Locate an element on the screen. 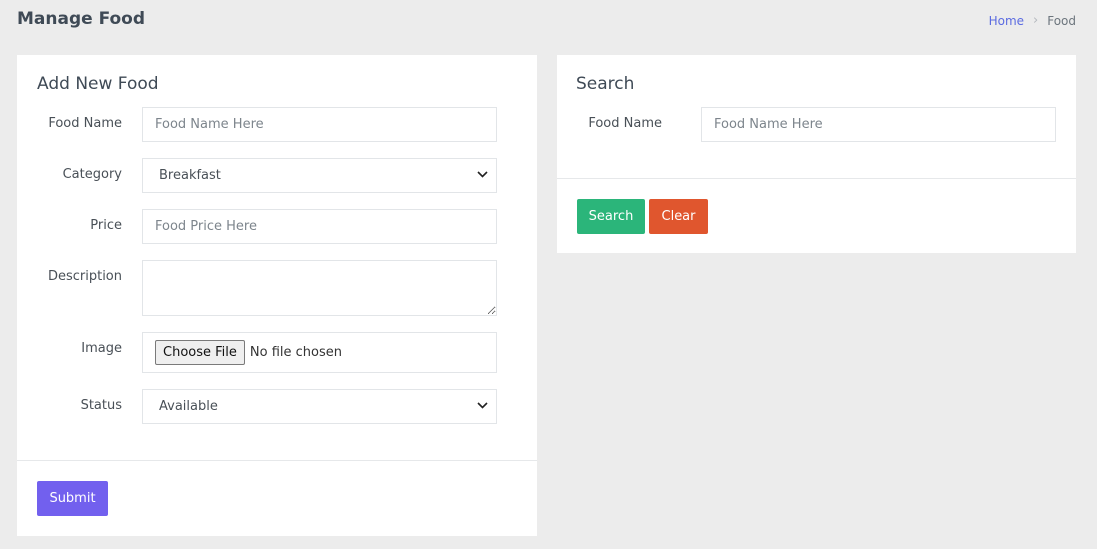 Image resolution: width=1097 pixels, height=549 pixels. image-file-input: Choose File No file chosen is located at coordinates (319, 352).